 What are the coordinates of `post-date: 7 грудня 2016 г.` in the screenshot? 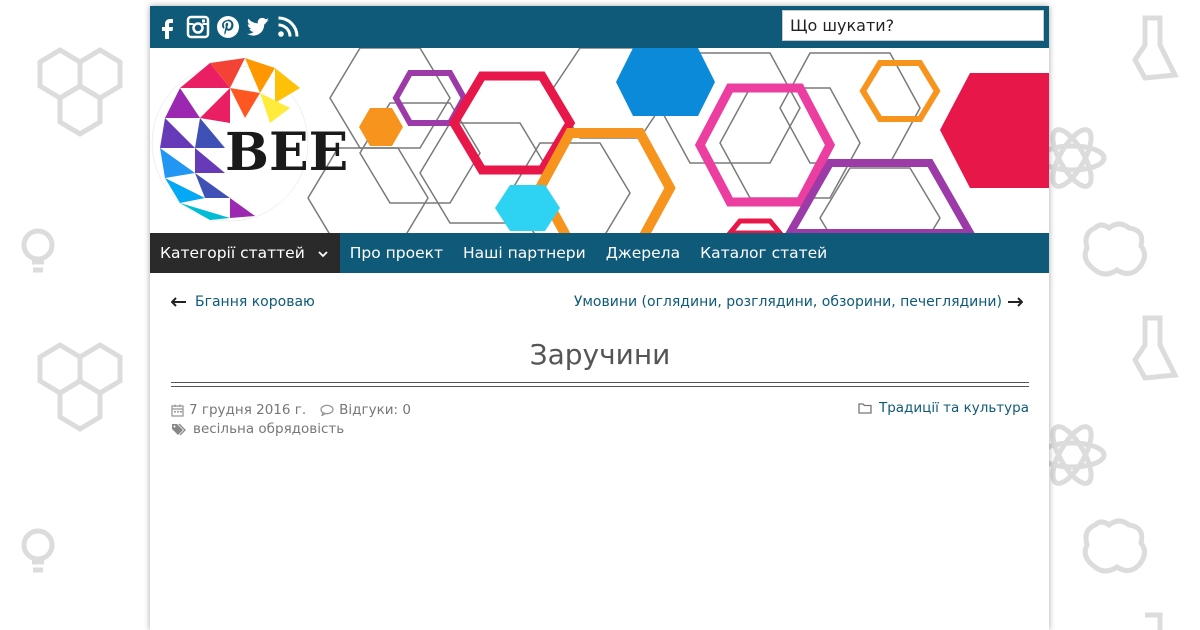 It's located at (238, 410).